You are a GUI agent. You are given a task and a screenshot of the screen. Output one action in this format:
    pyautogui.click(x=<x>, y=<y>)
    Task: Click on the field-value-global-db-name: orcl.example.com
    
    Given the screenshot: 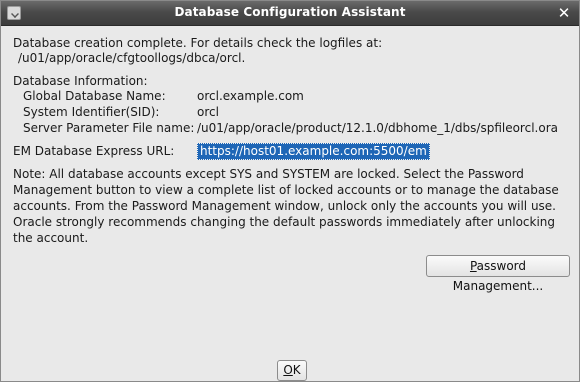 What is the action you would take?
    pyautogui.click(x=250, y=96)
    